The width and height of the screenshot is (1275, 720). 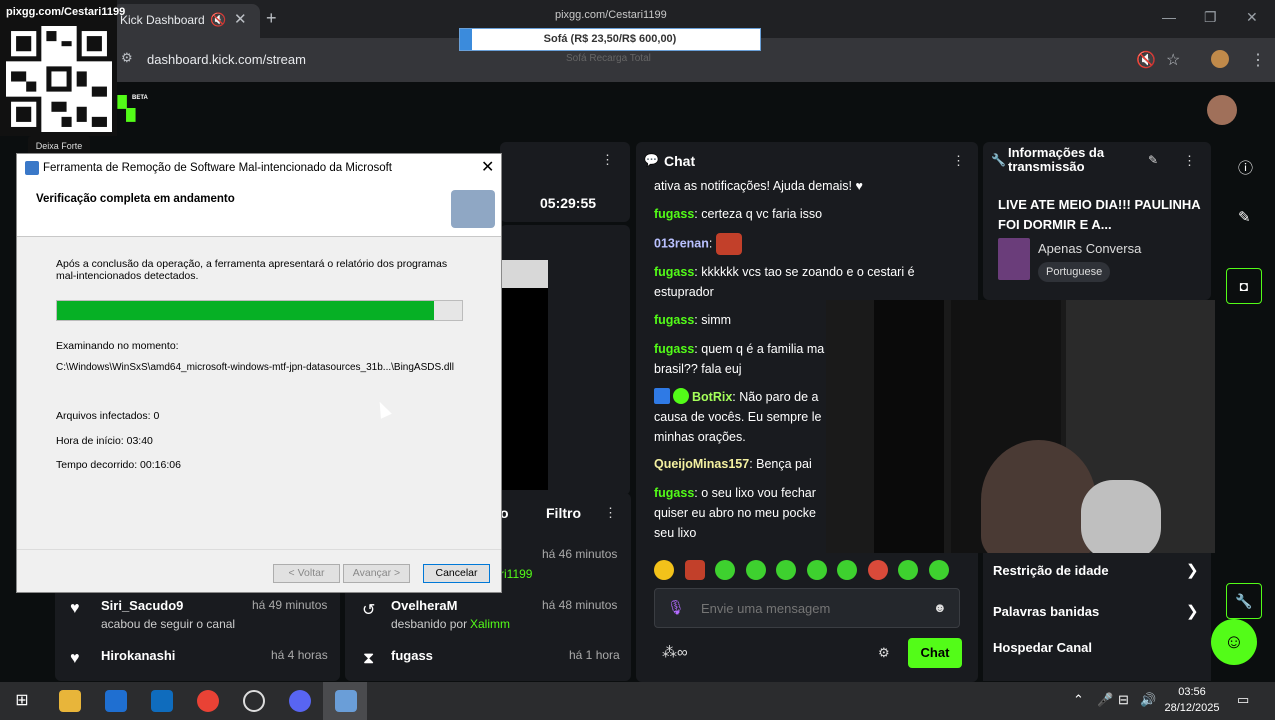 I want to click on banned-words-item: Palavras banidas, so click(x=1046, y=611).